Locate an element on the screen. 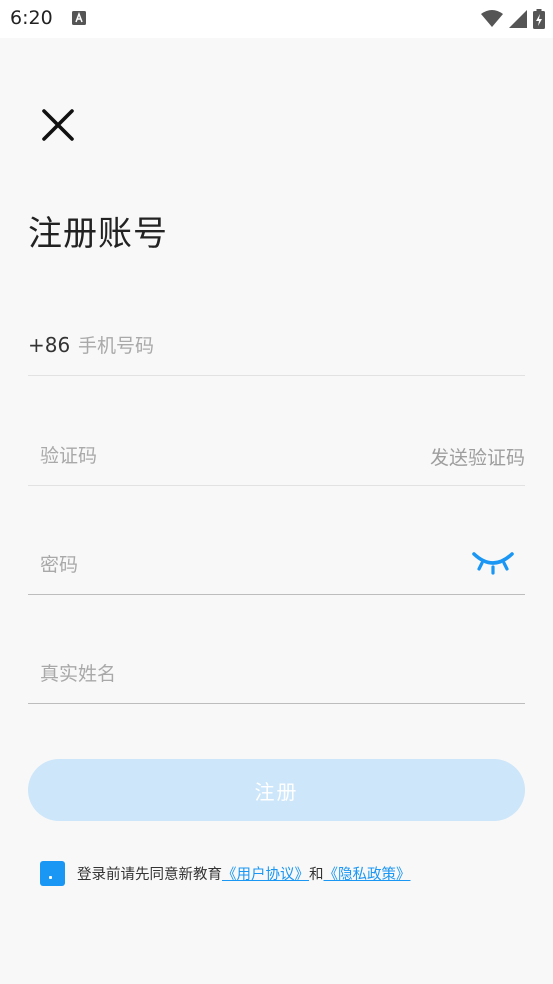 This screenshot has height=984, width=553. send-code-button: 发送验证码 is located at coordinates (477, 456).